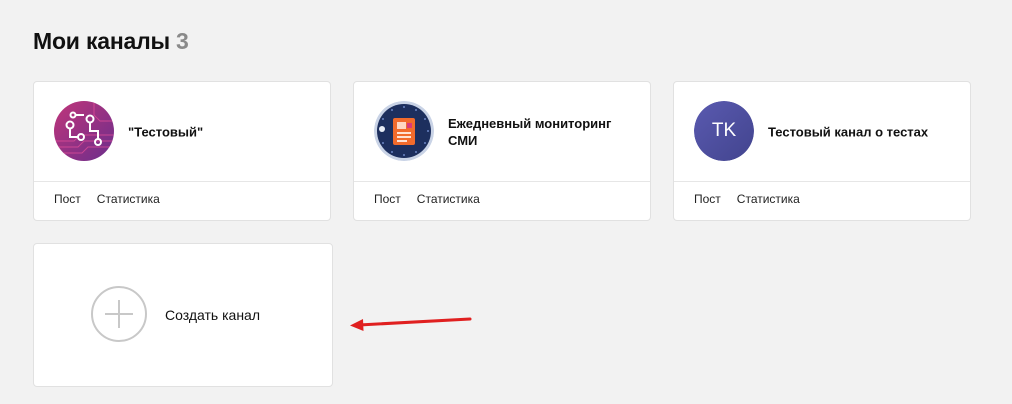 This screenshot has height=404, width=1012. I want to click on annotation-arrow-icon, so click(411, 324).